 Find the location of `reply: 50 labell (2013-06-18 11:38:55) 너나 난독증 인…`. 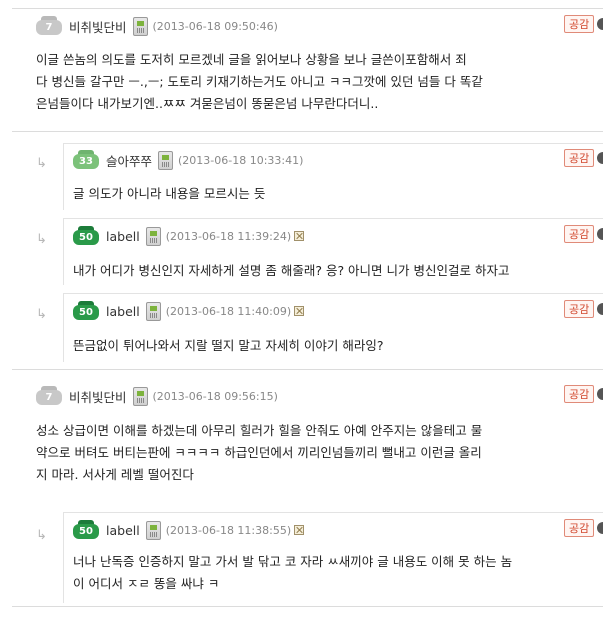

reply: 50 labell (2013-06-18 11:38:55) 너나 난독증 인… is located at coordinates (333, 557).